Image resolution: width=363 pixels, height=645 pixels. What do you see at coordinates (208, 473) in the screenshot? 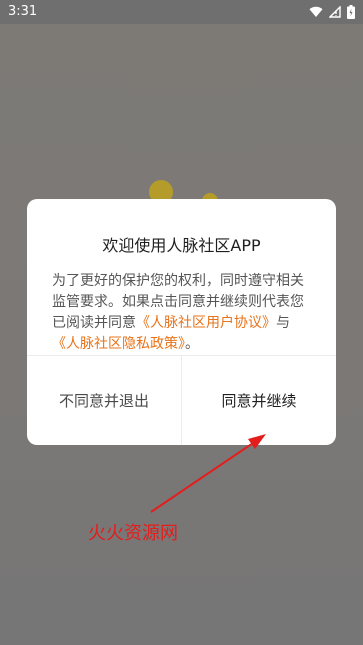
I see `annotation-arrow` at bounding box center [208, 473].